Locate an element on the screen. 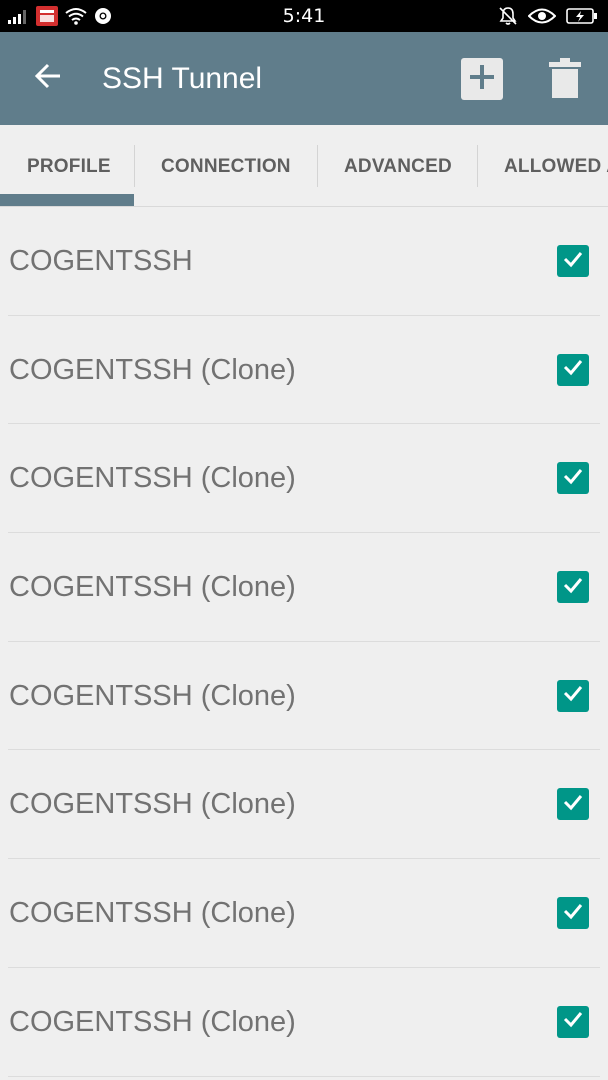 The width and height of the screenshot is (608, 1080). delete-profile-button is located at coordinates (565, 80).